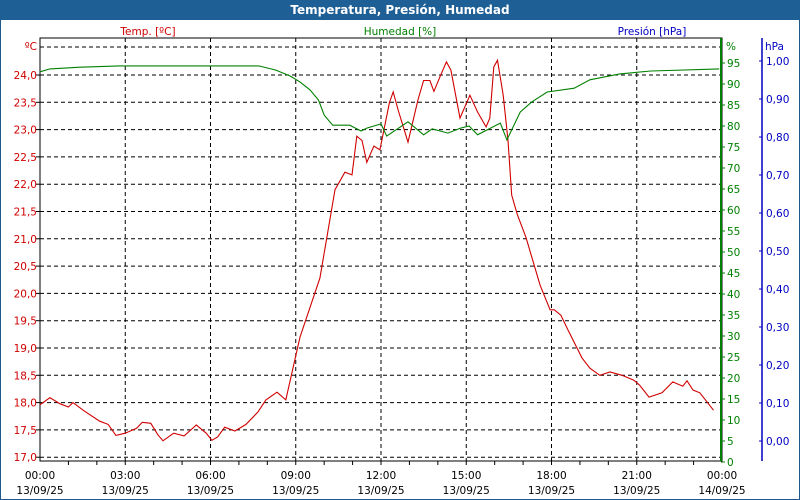 The width and height of the screenshot is (800, 500). I want to click on humidity-tick-label: 70, so click(733, 169).